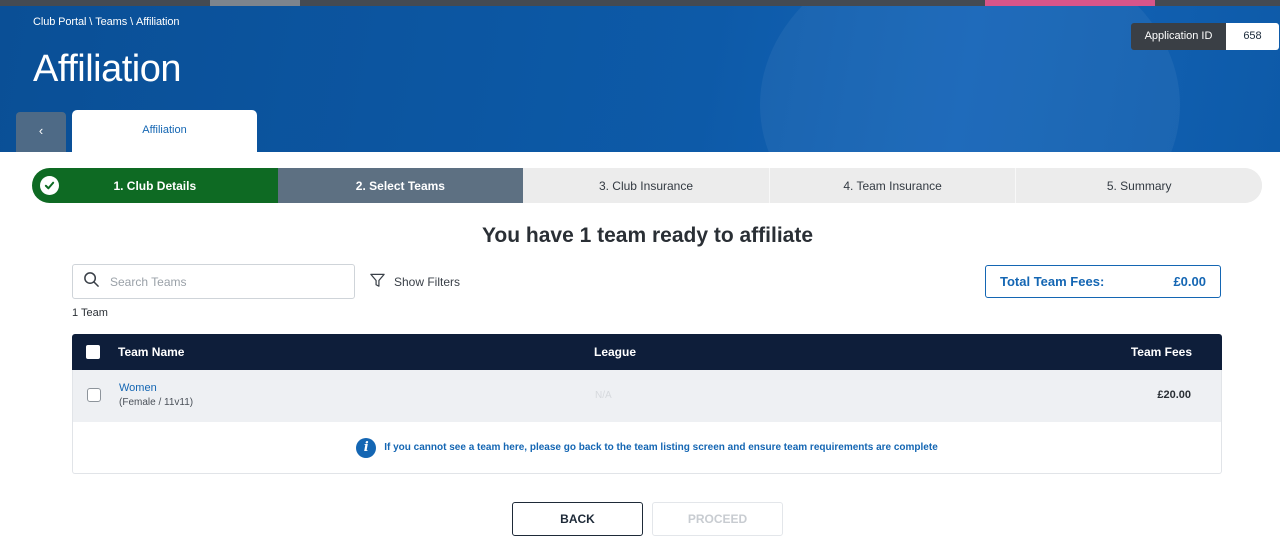  Describe the element at coordinates (220, 281) in the screenshot. I see `search-input` at that location.